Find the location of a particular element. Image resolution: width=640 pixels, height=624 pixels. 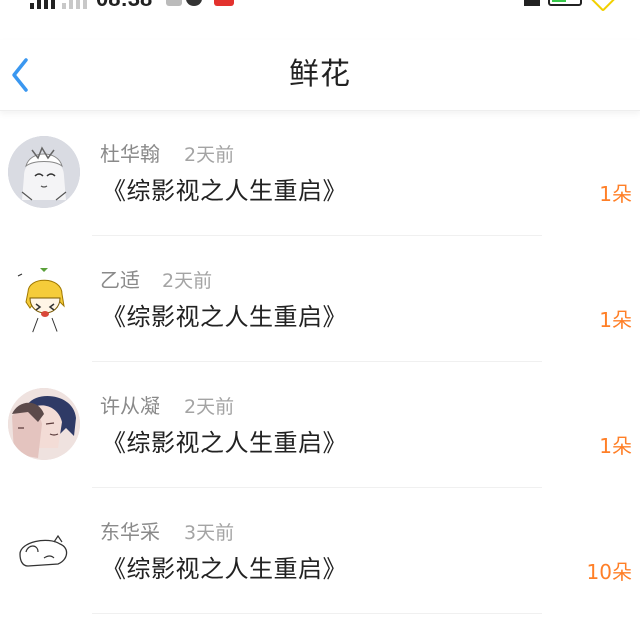

heart-icon is located at coordinates (603, 6).